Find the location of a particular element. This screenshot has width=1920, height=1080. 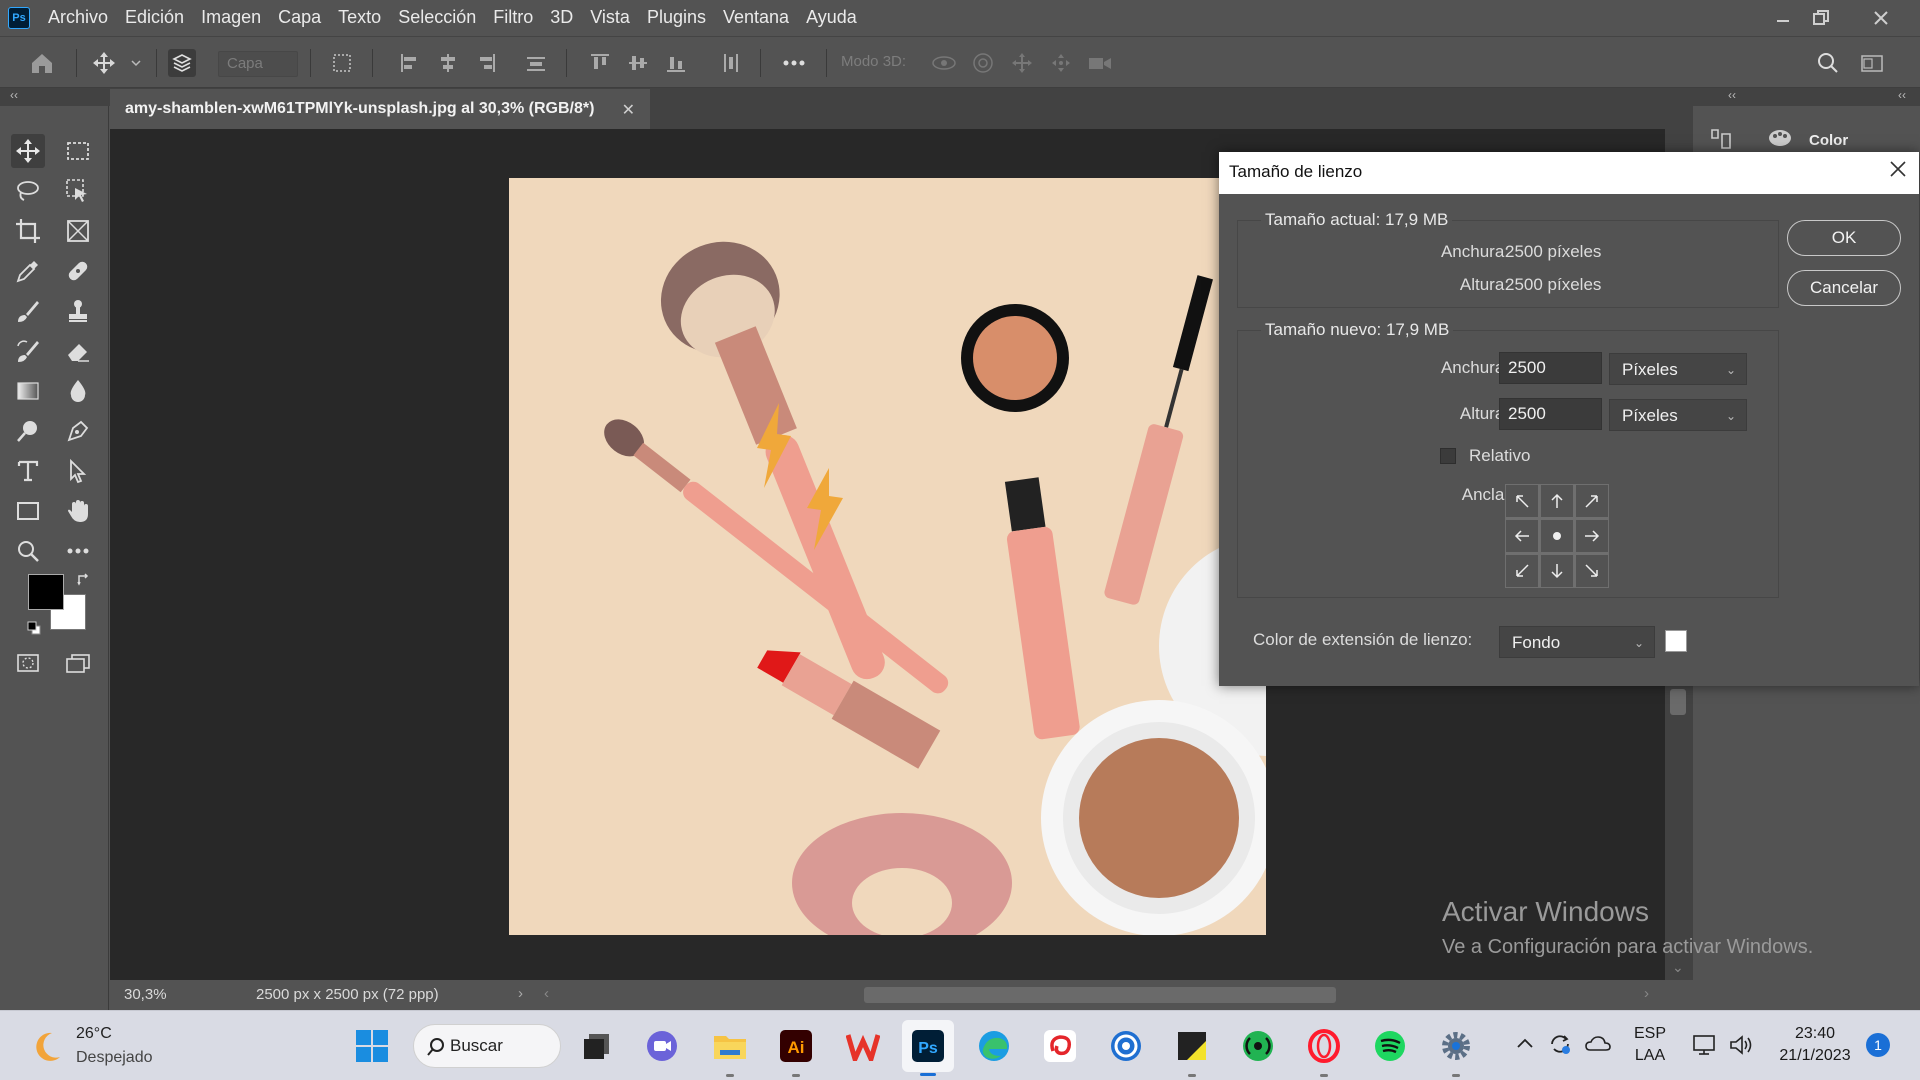

3d-orbit-button is located at coordinates (944, 63).